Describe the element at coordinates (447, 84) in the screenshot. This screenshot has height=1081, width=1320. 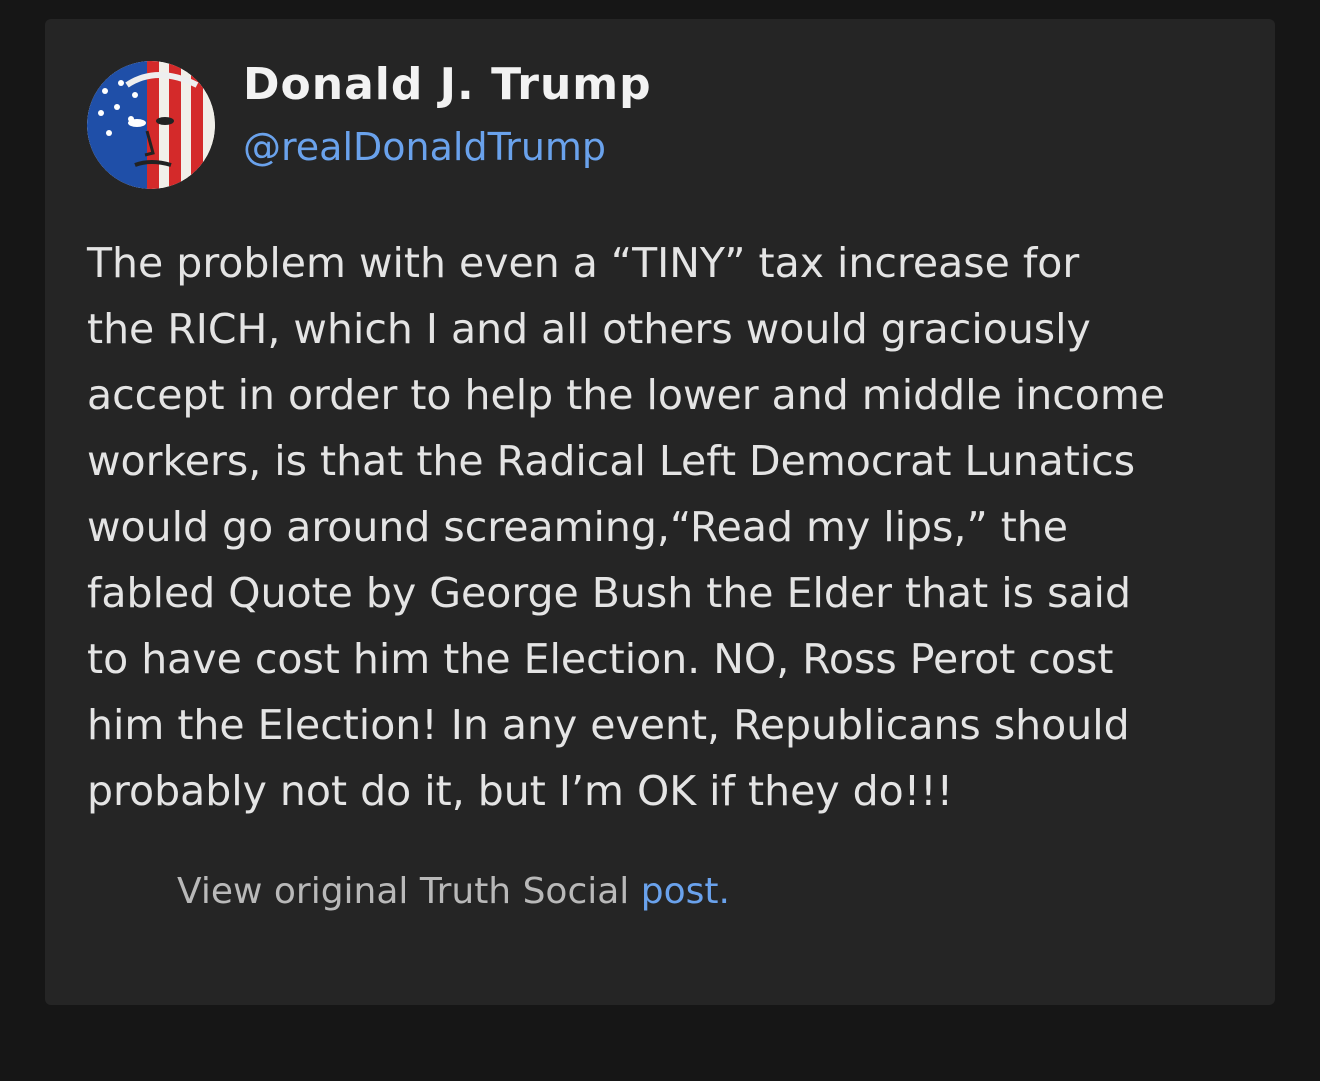
I see `author-display-name: Donald J. Trump` at that location.